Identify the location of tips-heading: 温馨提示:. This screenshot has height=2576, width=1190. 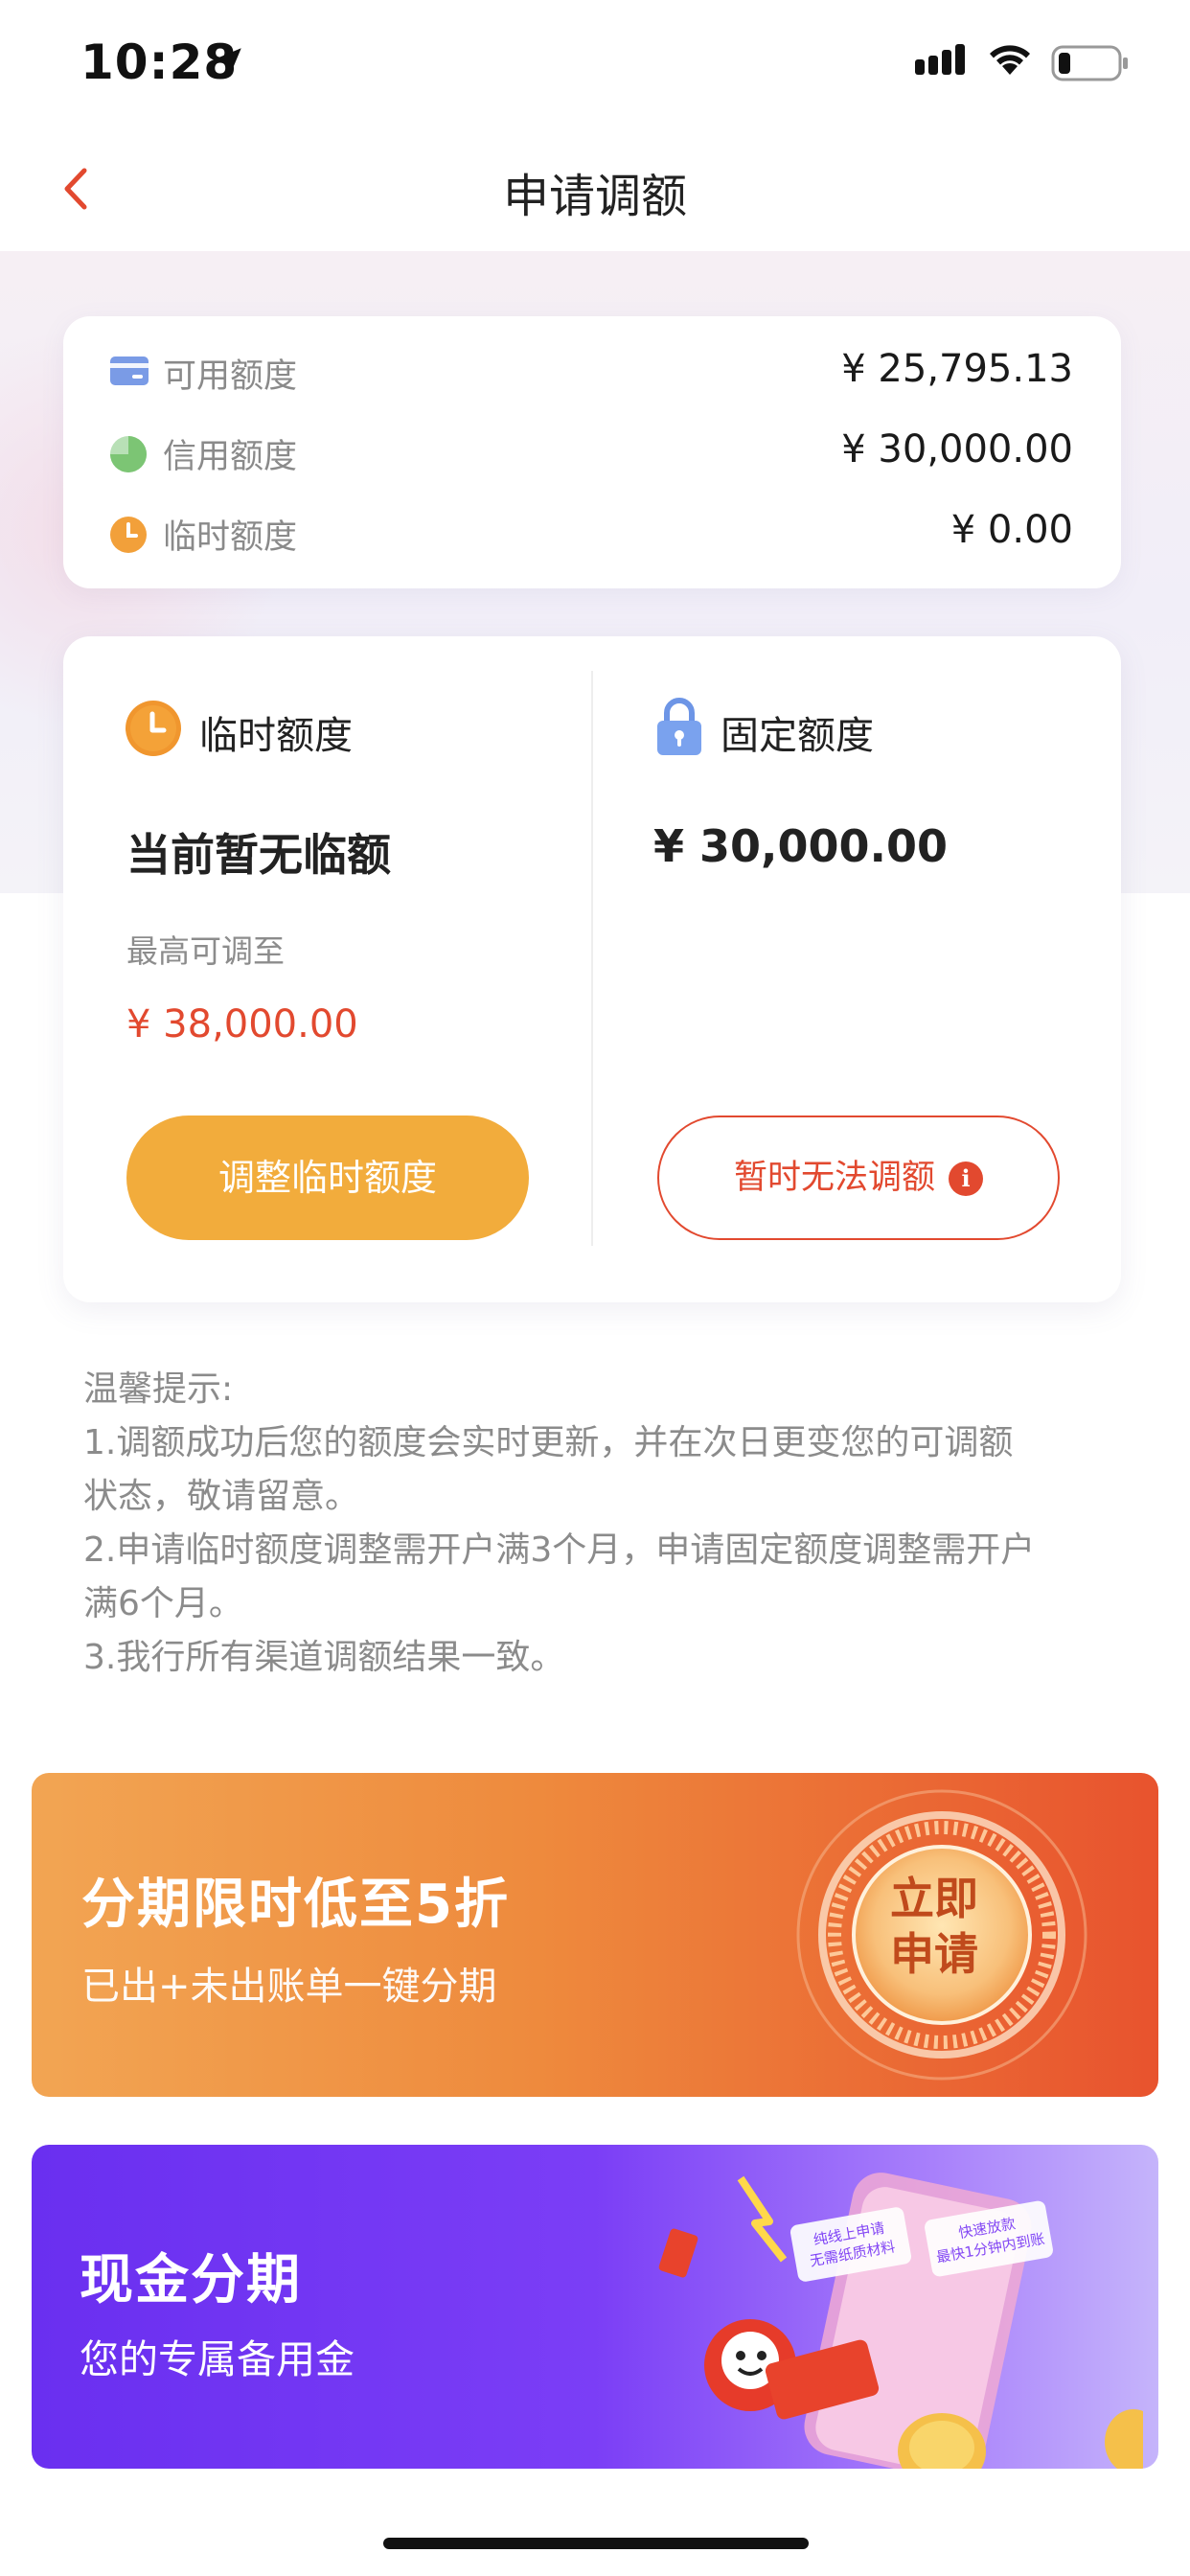
(159, 1389).